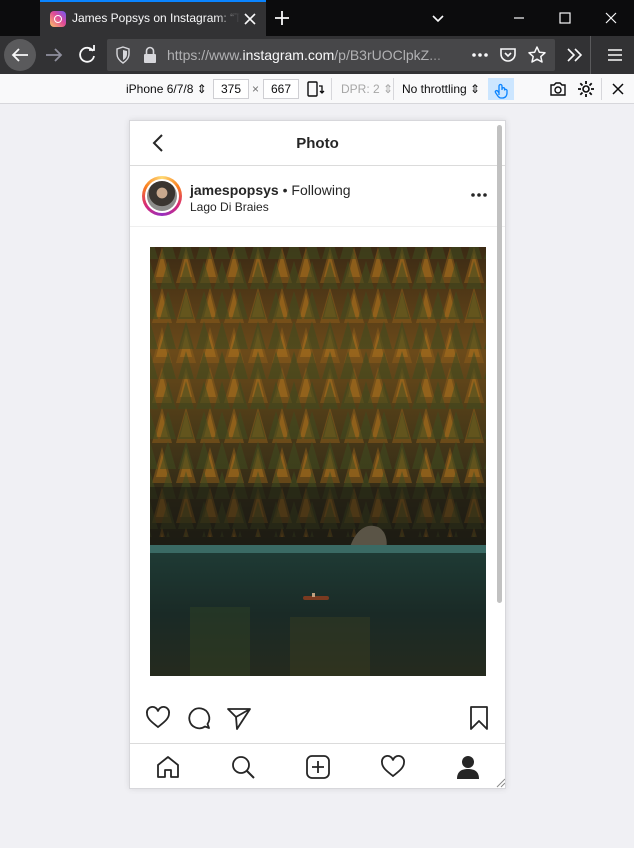 The width and height of the screenshot is (634, 848). What do you see at coordinates (615, 55) in the screenshot?
I see `hamburger-menu-icon` at bounding box center [615, 55].